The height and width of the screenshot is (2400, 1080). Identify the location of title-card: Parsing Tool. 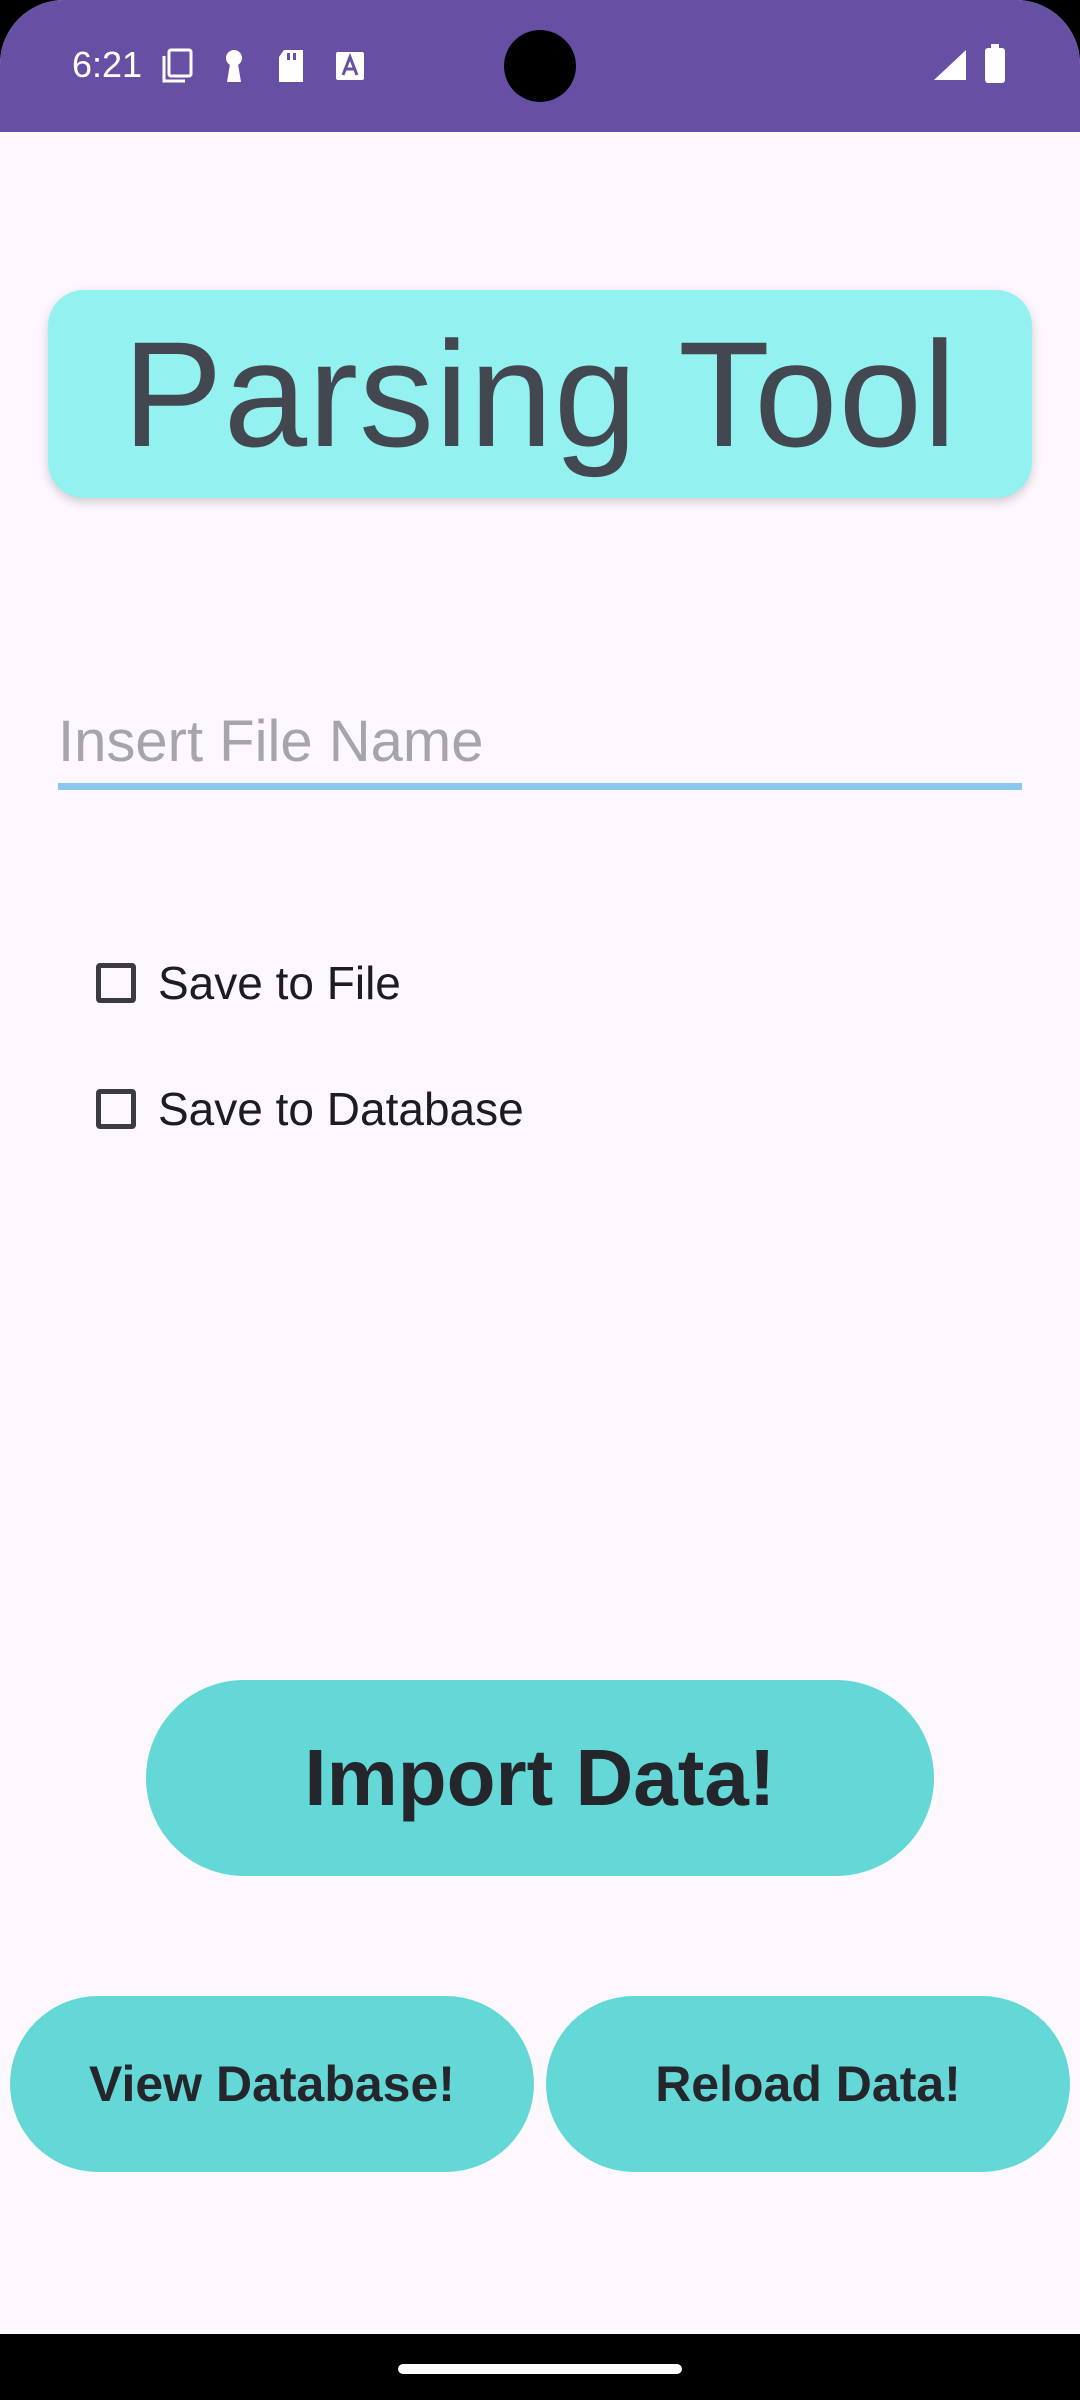
(540, 394).